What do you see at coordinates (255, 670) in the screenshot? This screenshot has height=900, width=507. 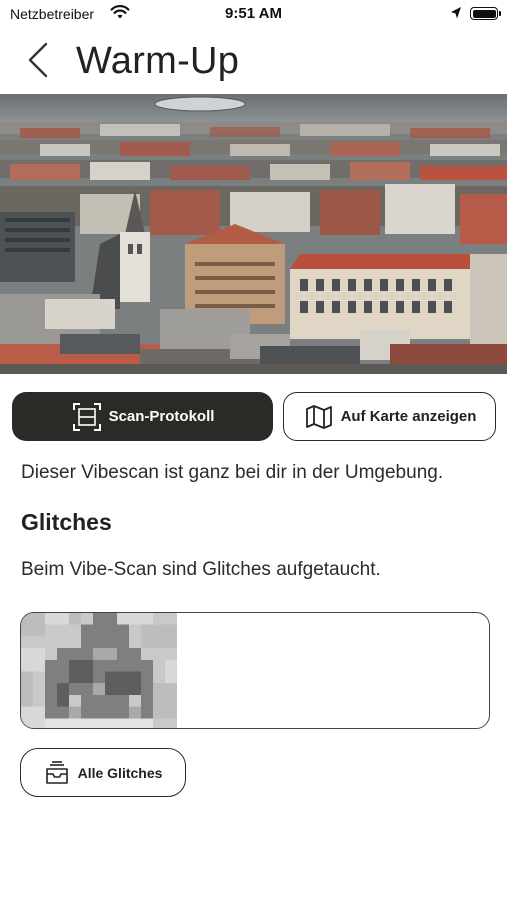 I see `glitch-card` at bounding box center [255, 670].